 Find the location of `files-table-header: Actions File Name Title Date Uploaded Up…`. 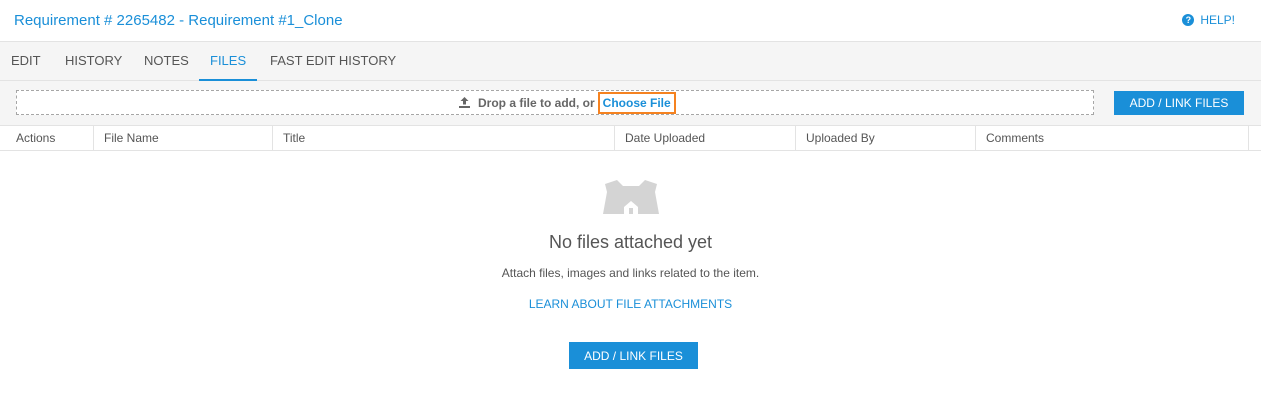

files-table-header: Actions File Name Title Date Uploaded Up… is located at coordinates (630, 138).